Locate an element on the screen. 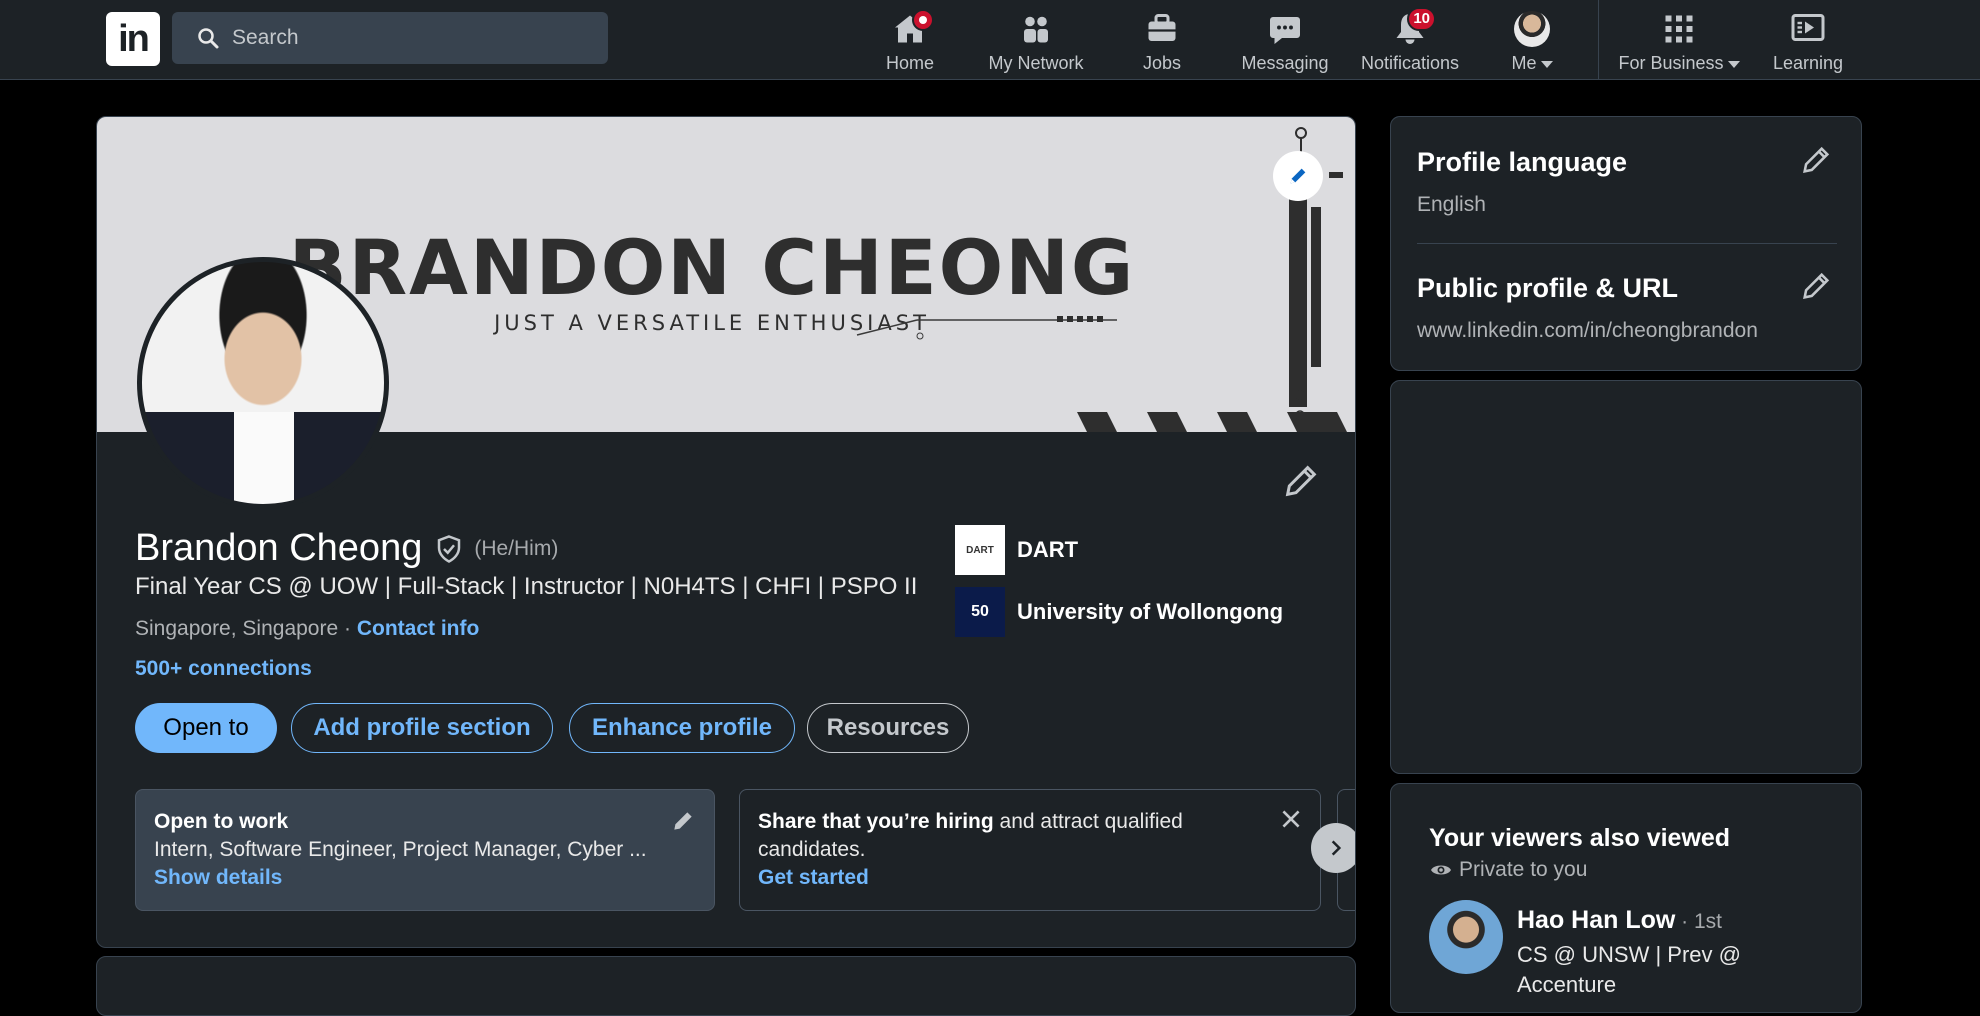 The height and width of the screenshot is (1016, 1980). org-name: University of Wollongong is located at coordinates (1150, 611).